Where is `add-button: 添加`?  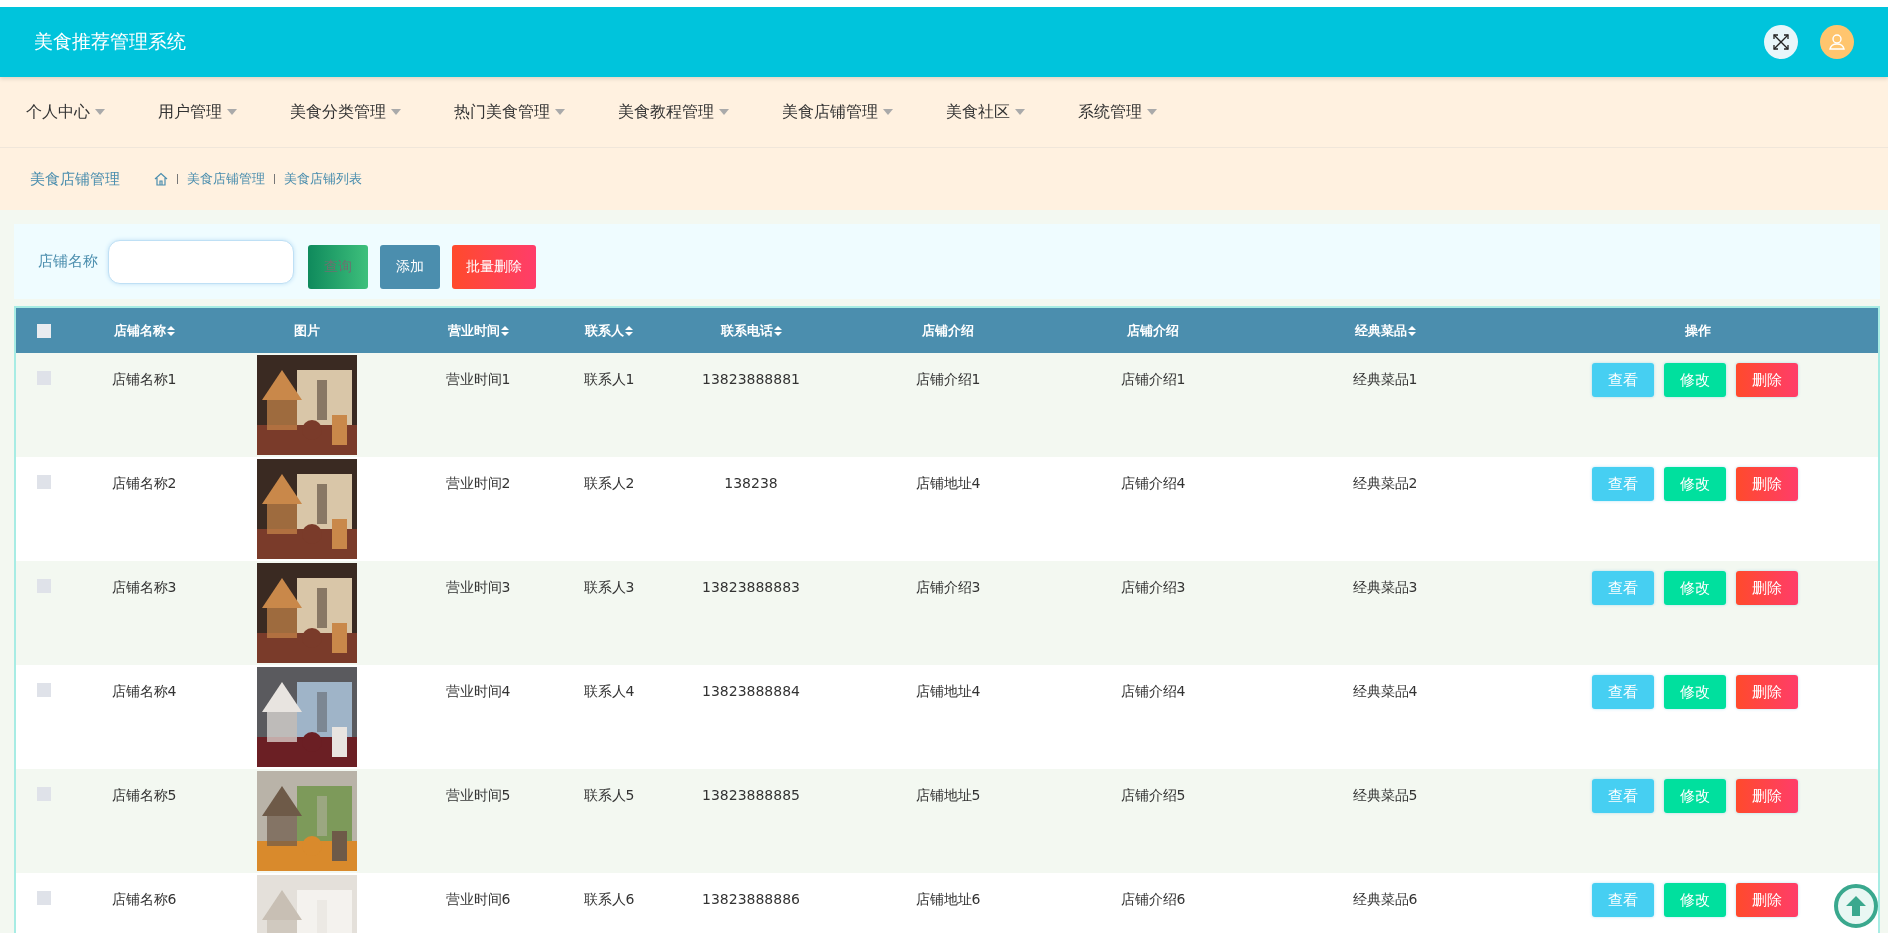 add-button: 添加 is located at coordinates (410, 266).